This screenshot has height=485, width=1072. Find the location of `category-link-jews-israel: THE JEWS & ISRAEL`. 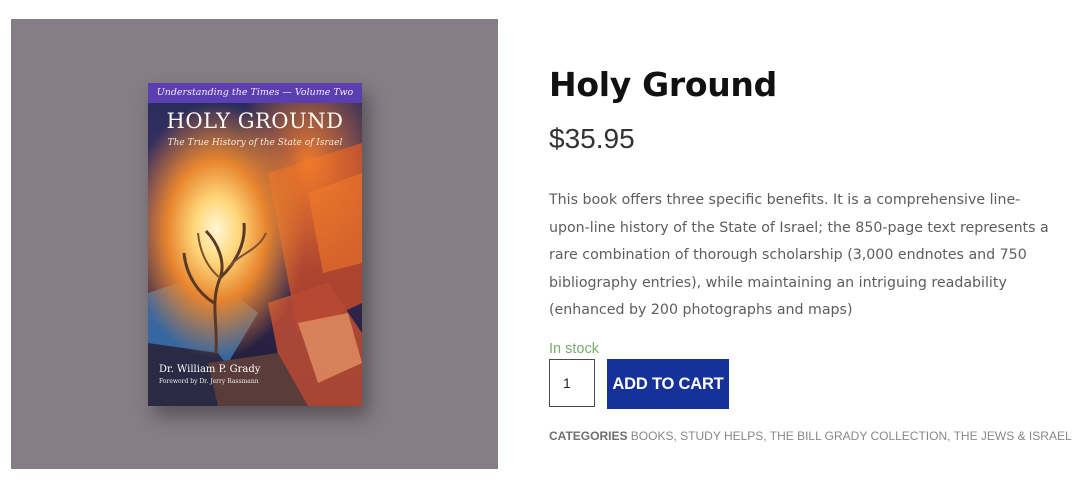

category-link-jews-israel: THE JEWS & ISRAEL is located at coordinates (1013, 436).